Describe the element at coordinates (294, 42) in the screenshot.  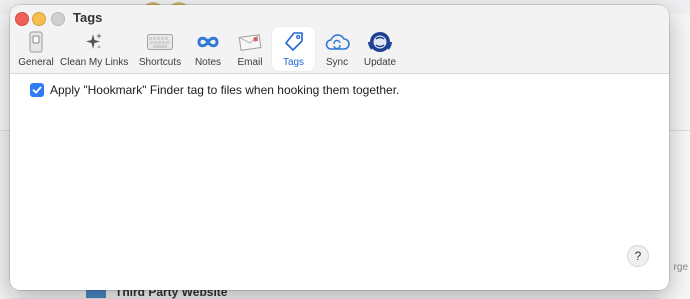
I see `tag-icon` at that location.